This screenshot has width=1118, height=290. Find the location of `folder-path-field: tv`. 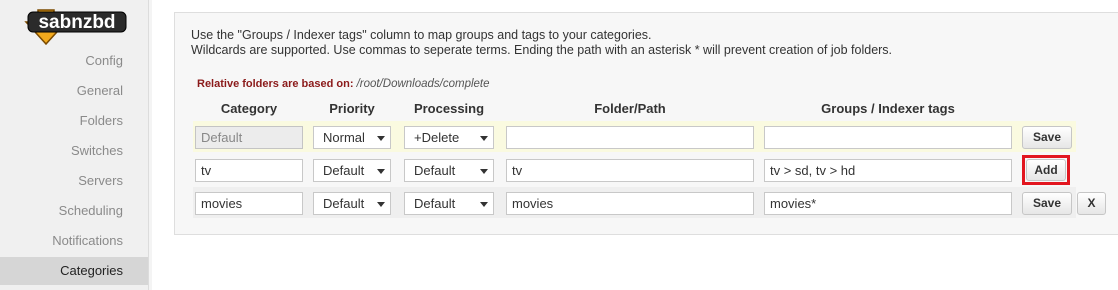

folder-path-field: tv is located at coordinates (630, 170).